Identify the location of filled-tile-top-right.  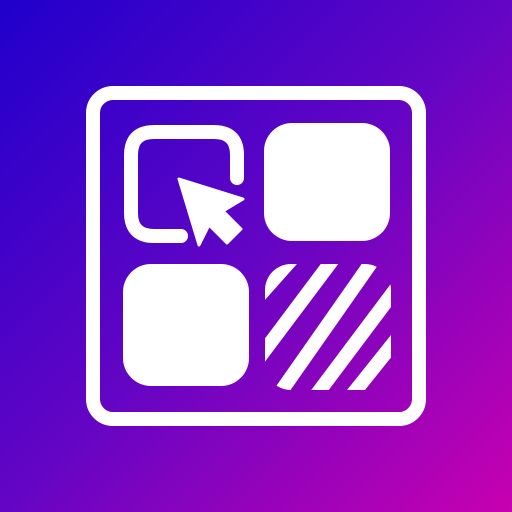
(327, 182).